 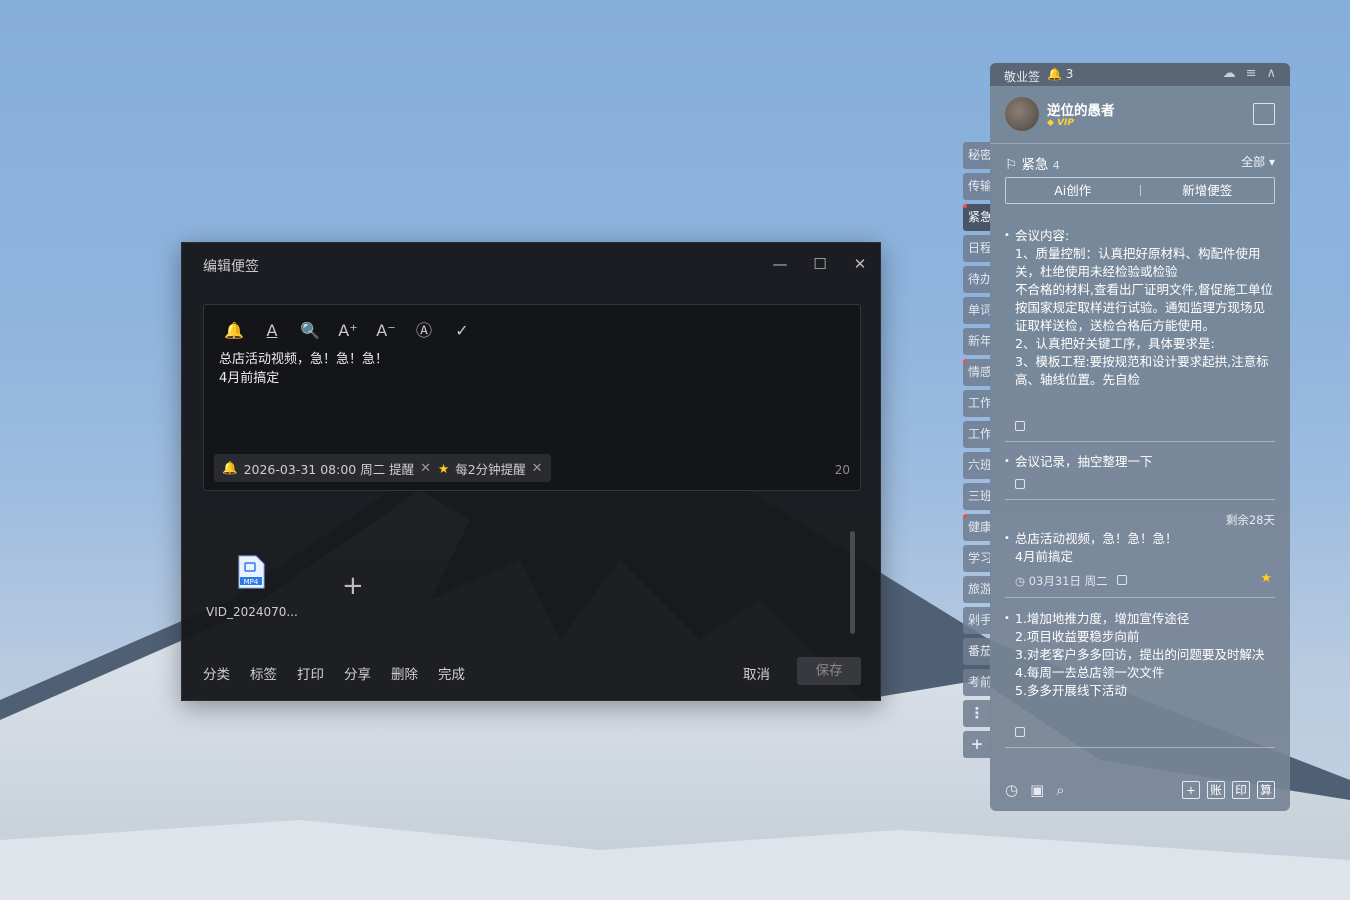 I want to click on note-item: • 总店活动视频，急！急！急！ 4月前搞定, so click(x=1139, y=548).